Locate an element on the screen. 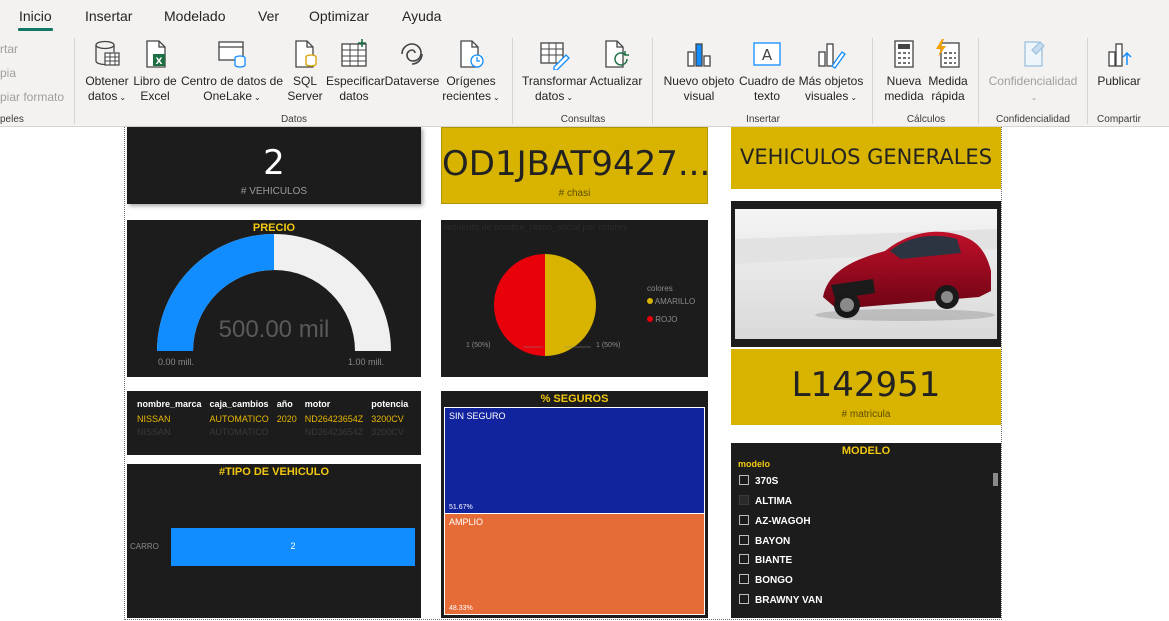  column-header: motor is located at coordinates (334, 404).